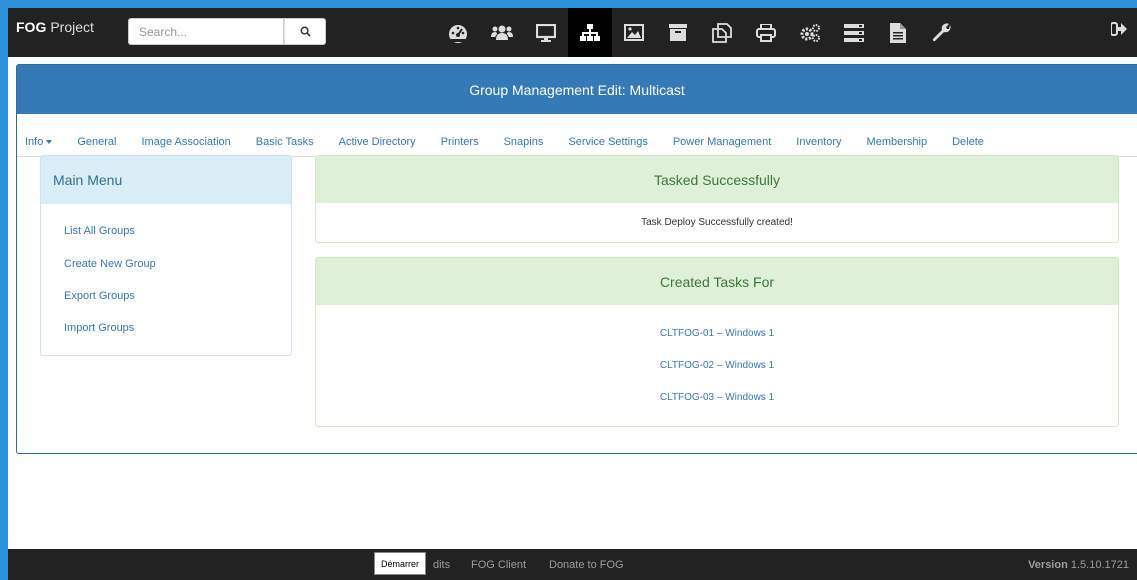 This screenshot has height=580, width=1137. I want to click on nav-printers, so click(766, 32).